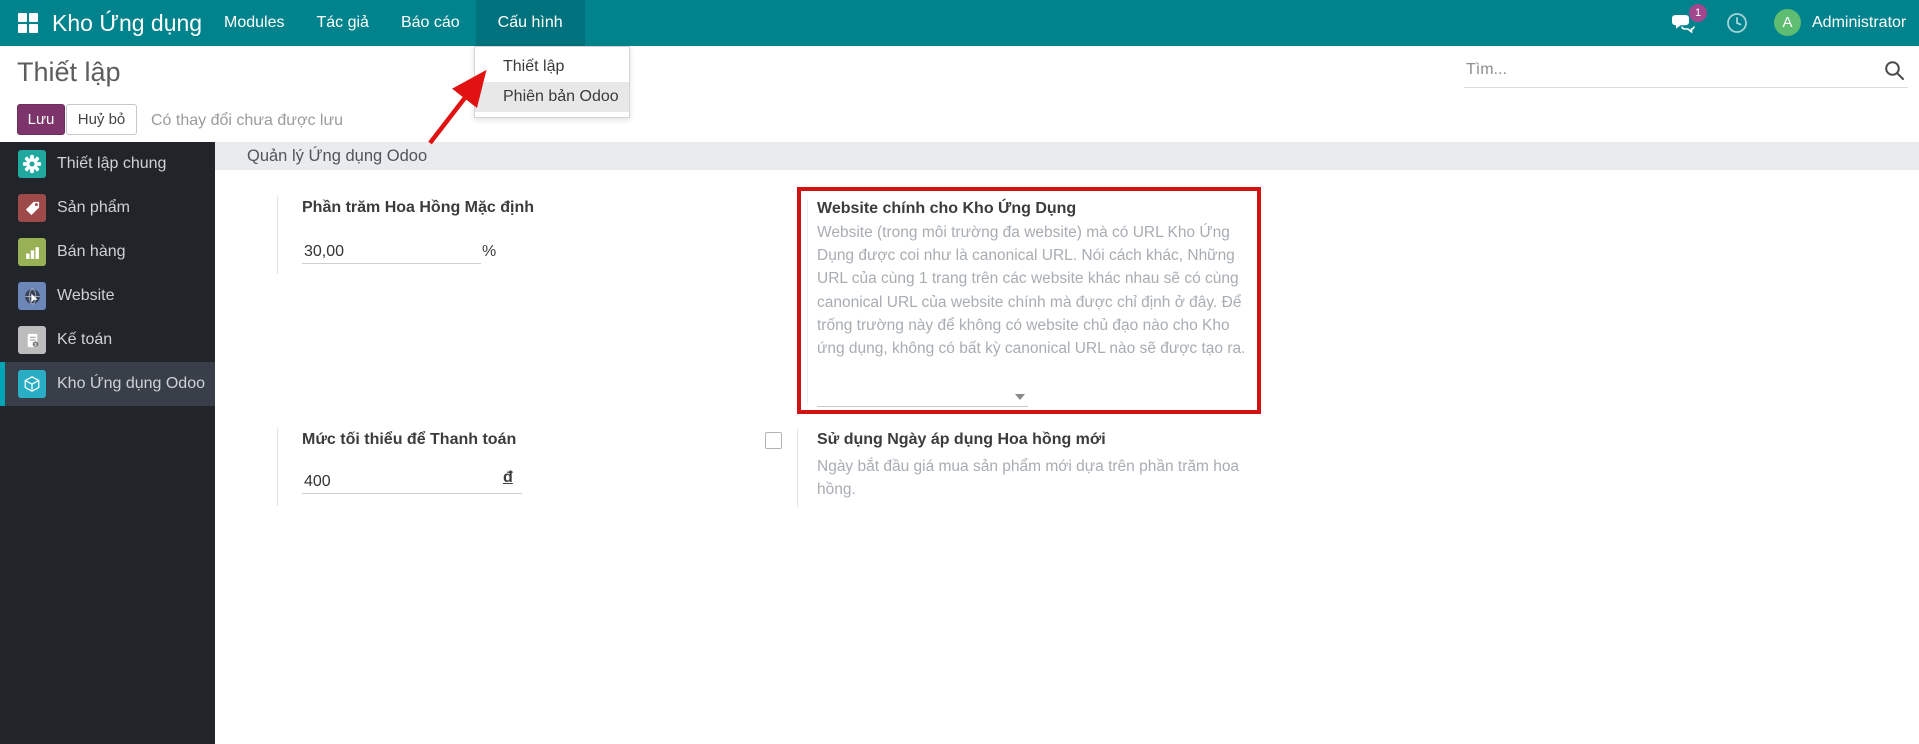 The width and height of the screenshot is (1919, 744). What do you see at coordinates (530, 23) in the screenshot?
I see `menu-cau-hinh: Cấu hình` at bounding box center [530, 23].